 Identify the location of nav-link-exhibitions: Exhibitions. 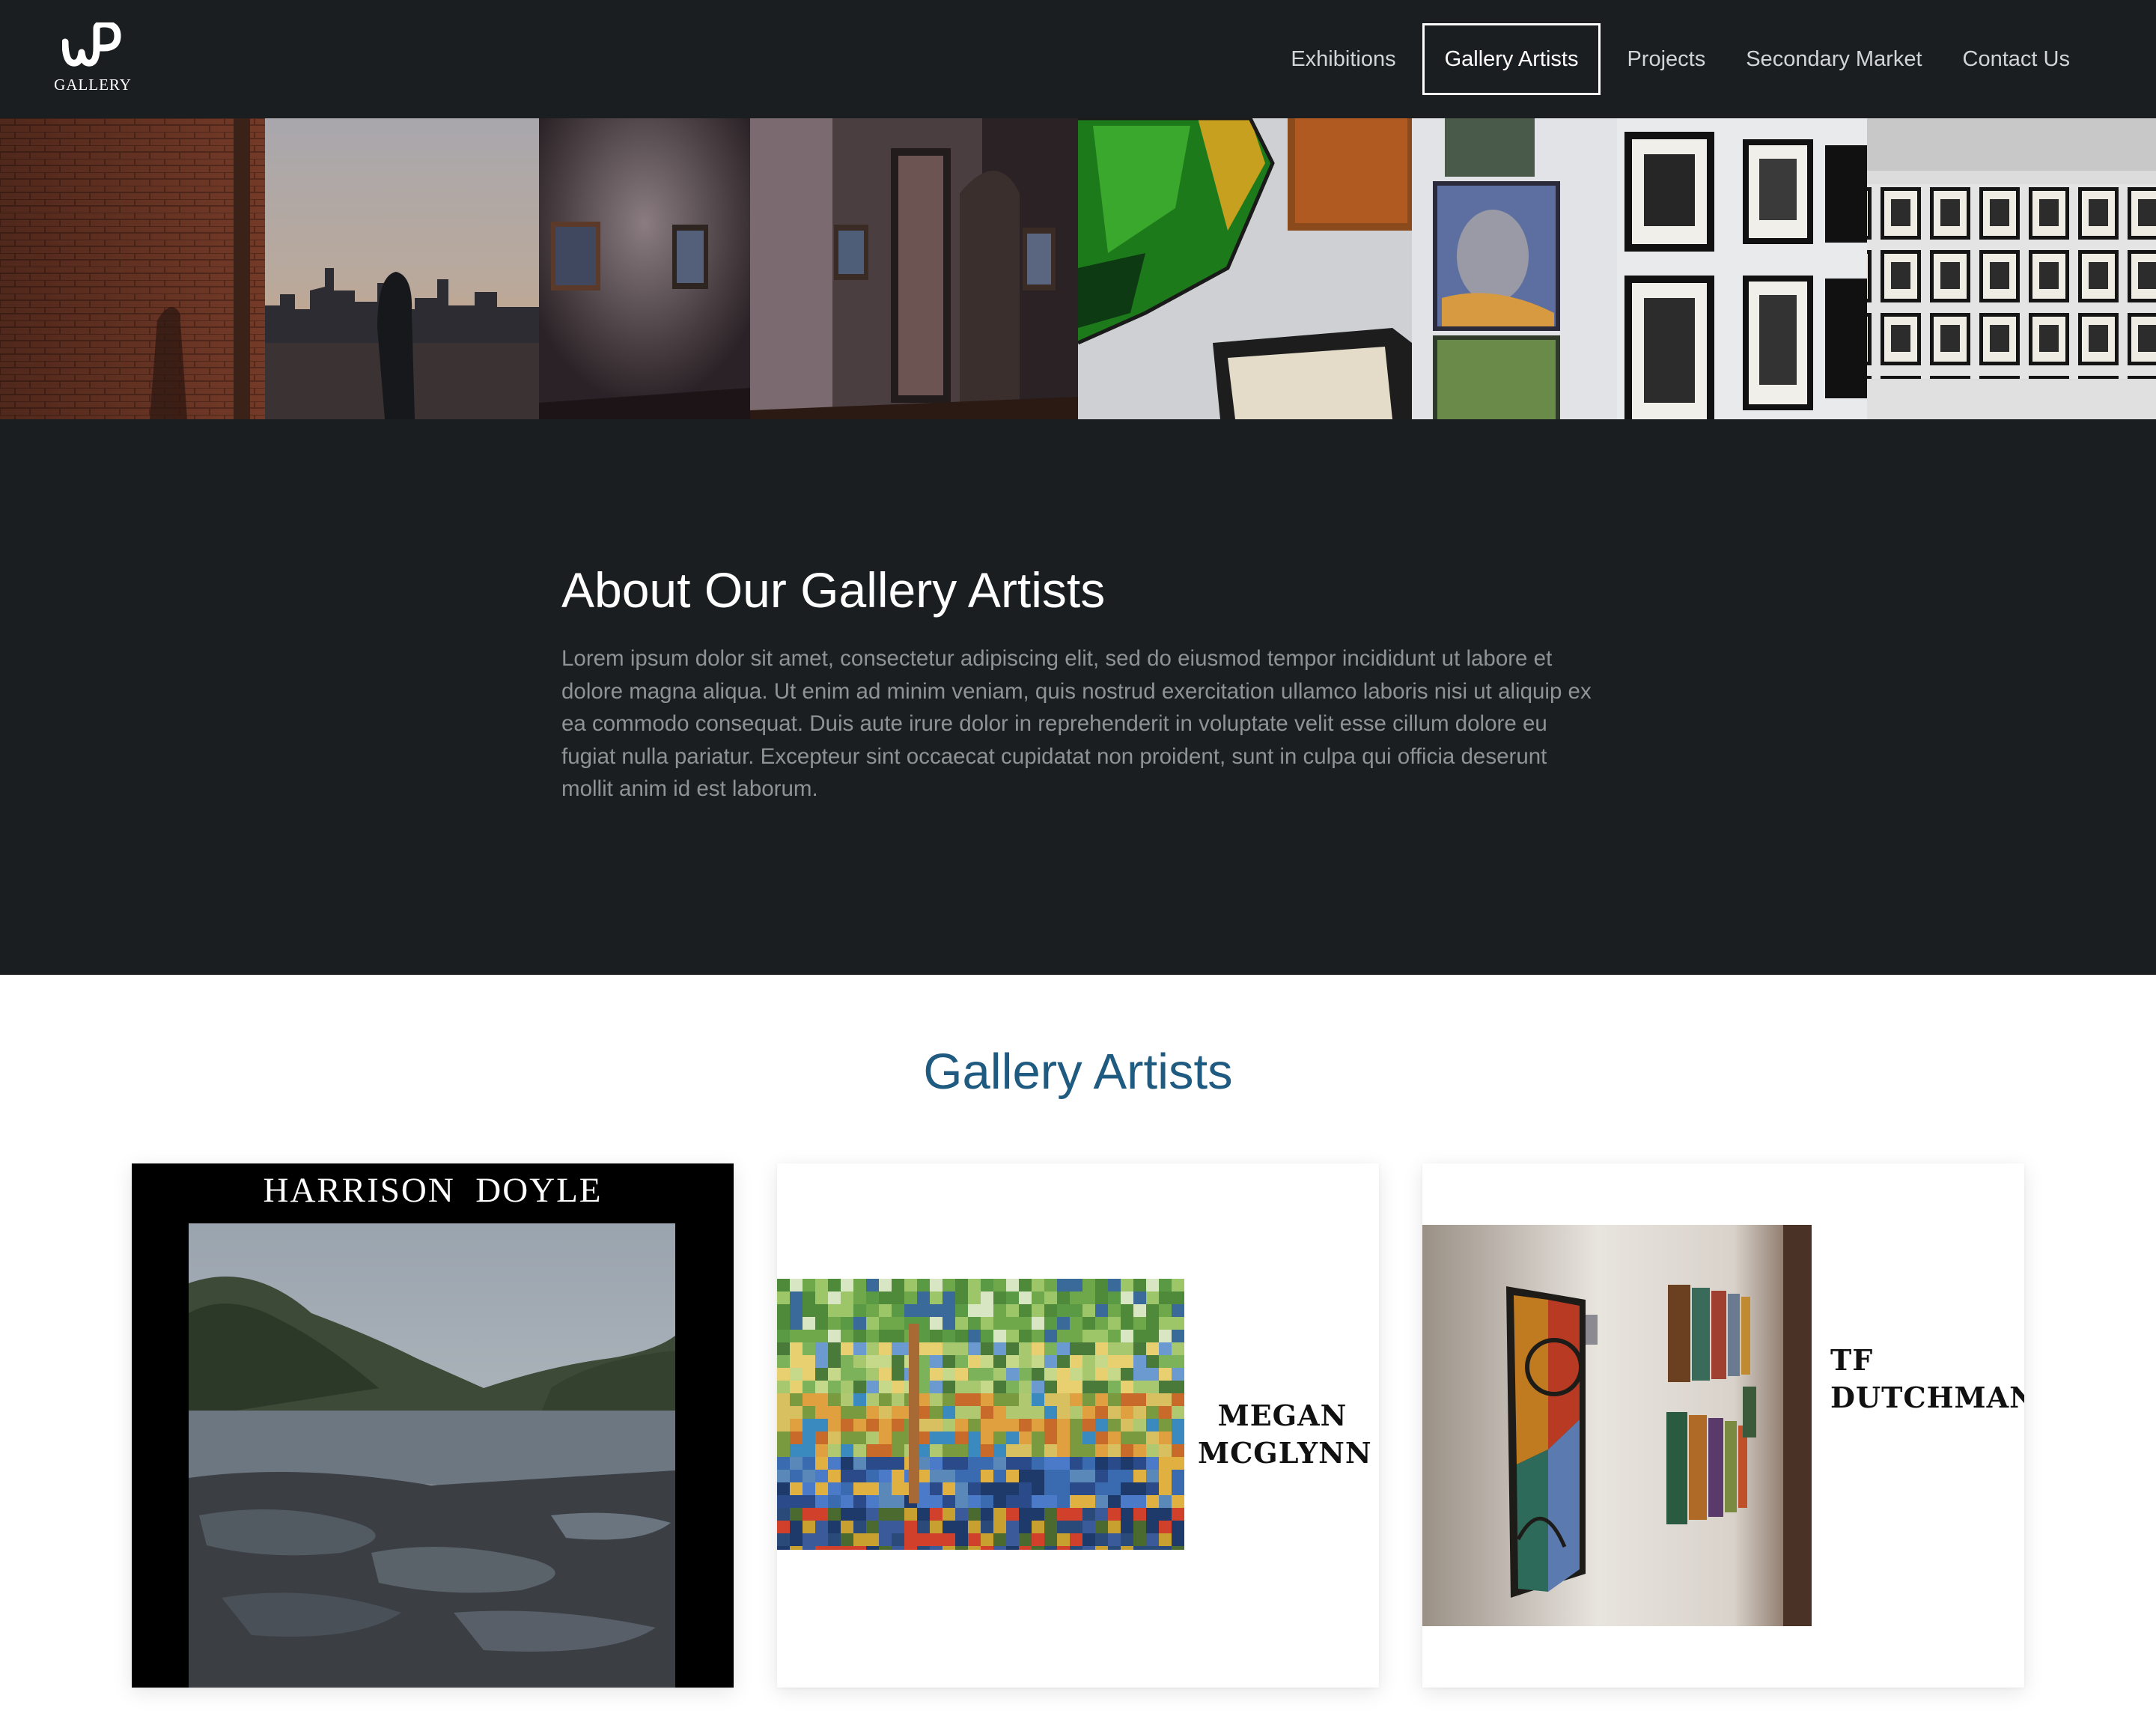
(1343, 59).